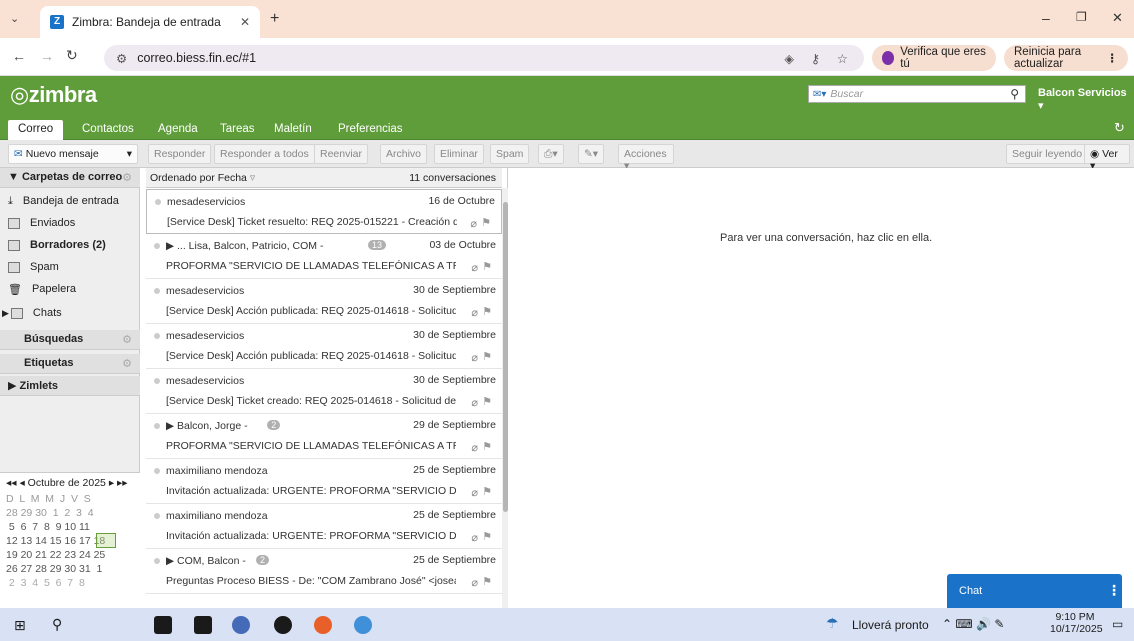 This screenshot has height=641, width=1134. What do you see at coordinates (50, 513) in the screenshot?
I see `calendar-week: 28 29 30 1 2 3 4` at bounding box center [50, 513].